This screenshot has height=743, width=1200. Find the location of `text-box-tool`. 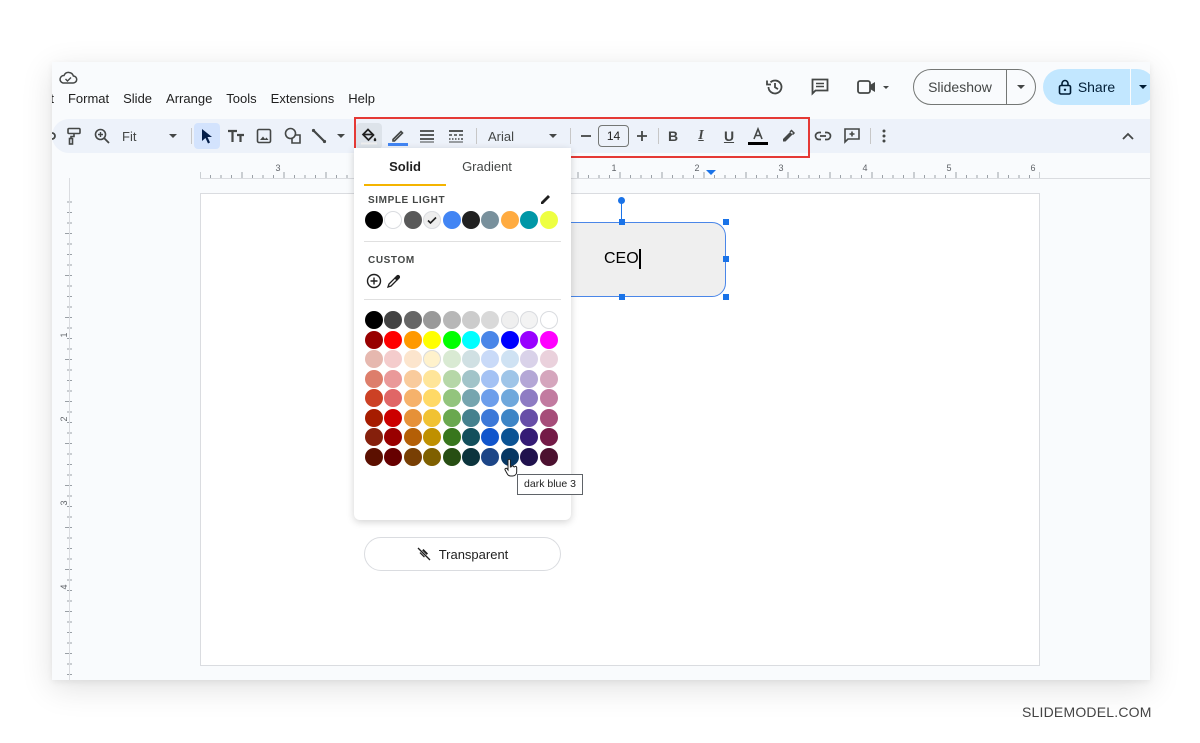

text-box-tool is located at coordinates (236, 136).